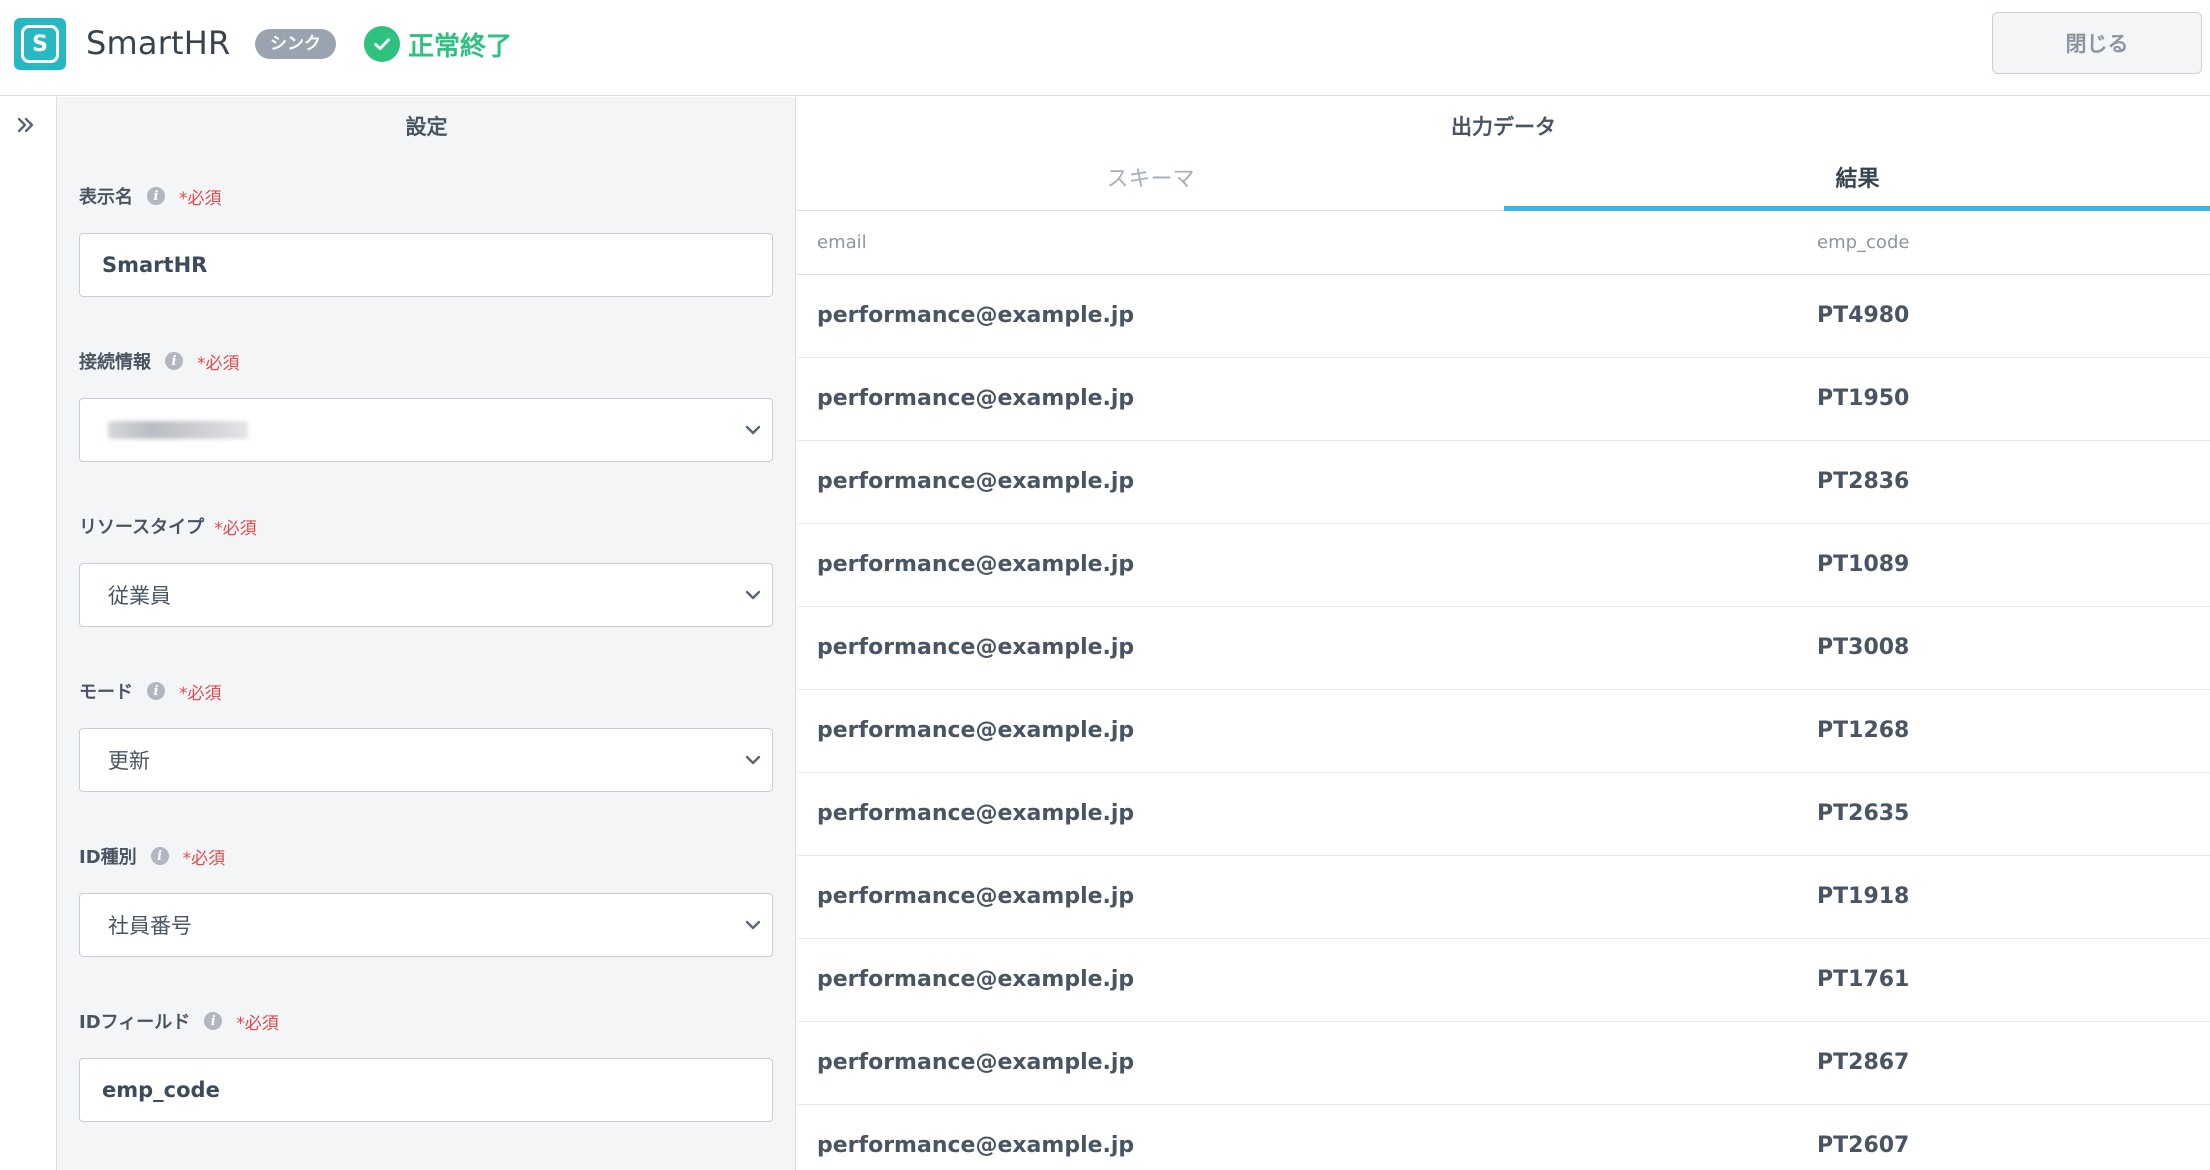 This screenshot has height=1170, width=2210. I want to click on emp-code-cell: PT2867, so click(1863, 1062).